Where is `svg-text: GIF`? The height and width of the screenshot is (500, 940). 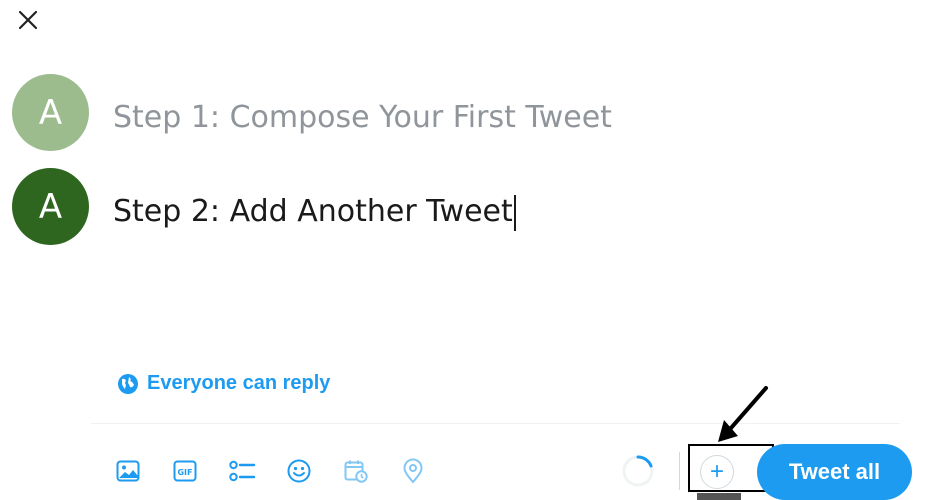
svg-text: GIF is located at coordinates (184, 472).